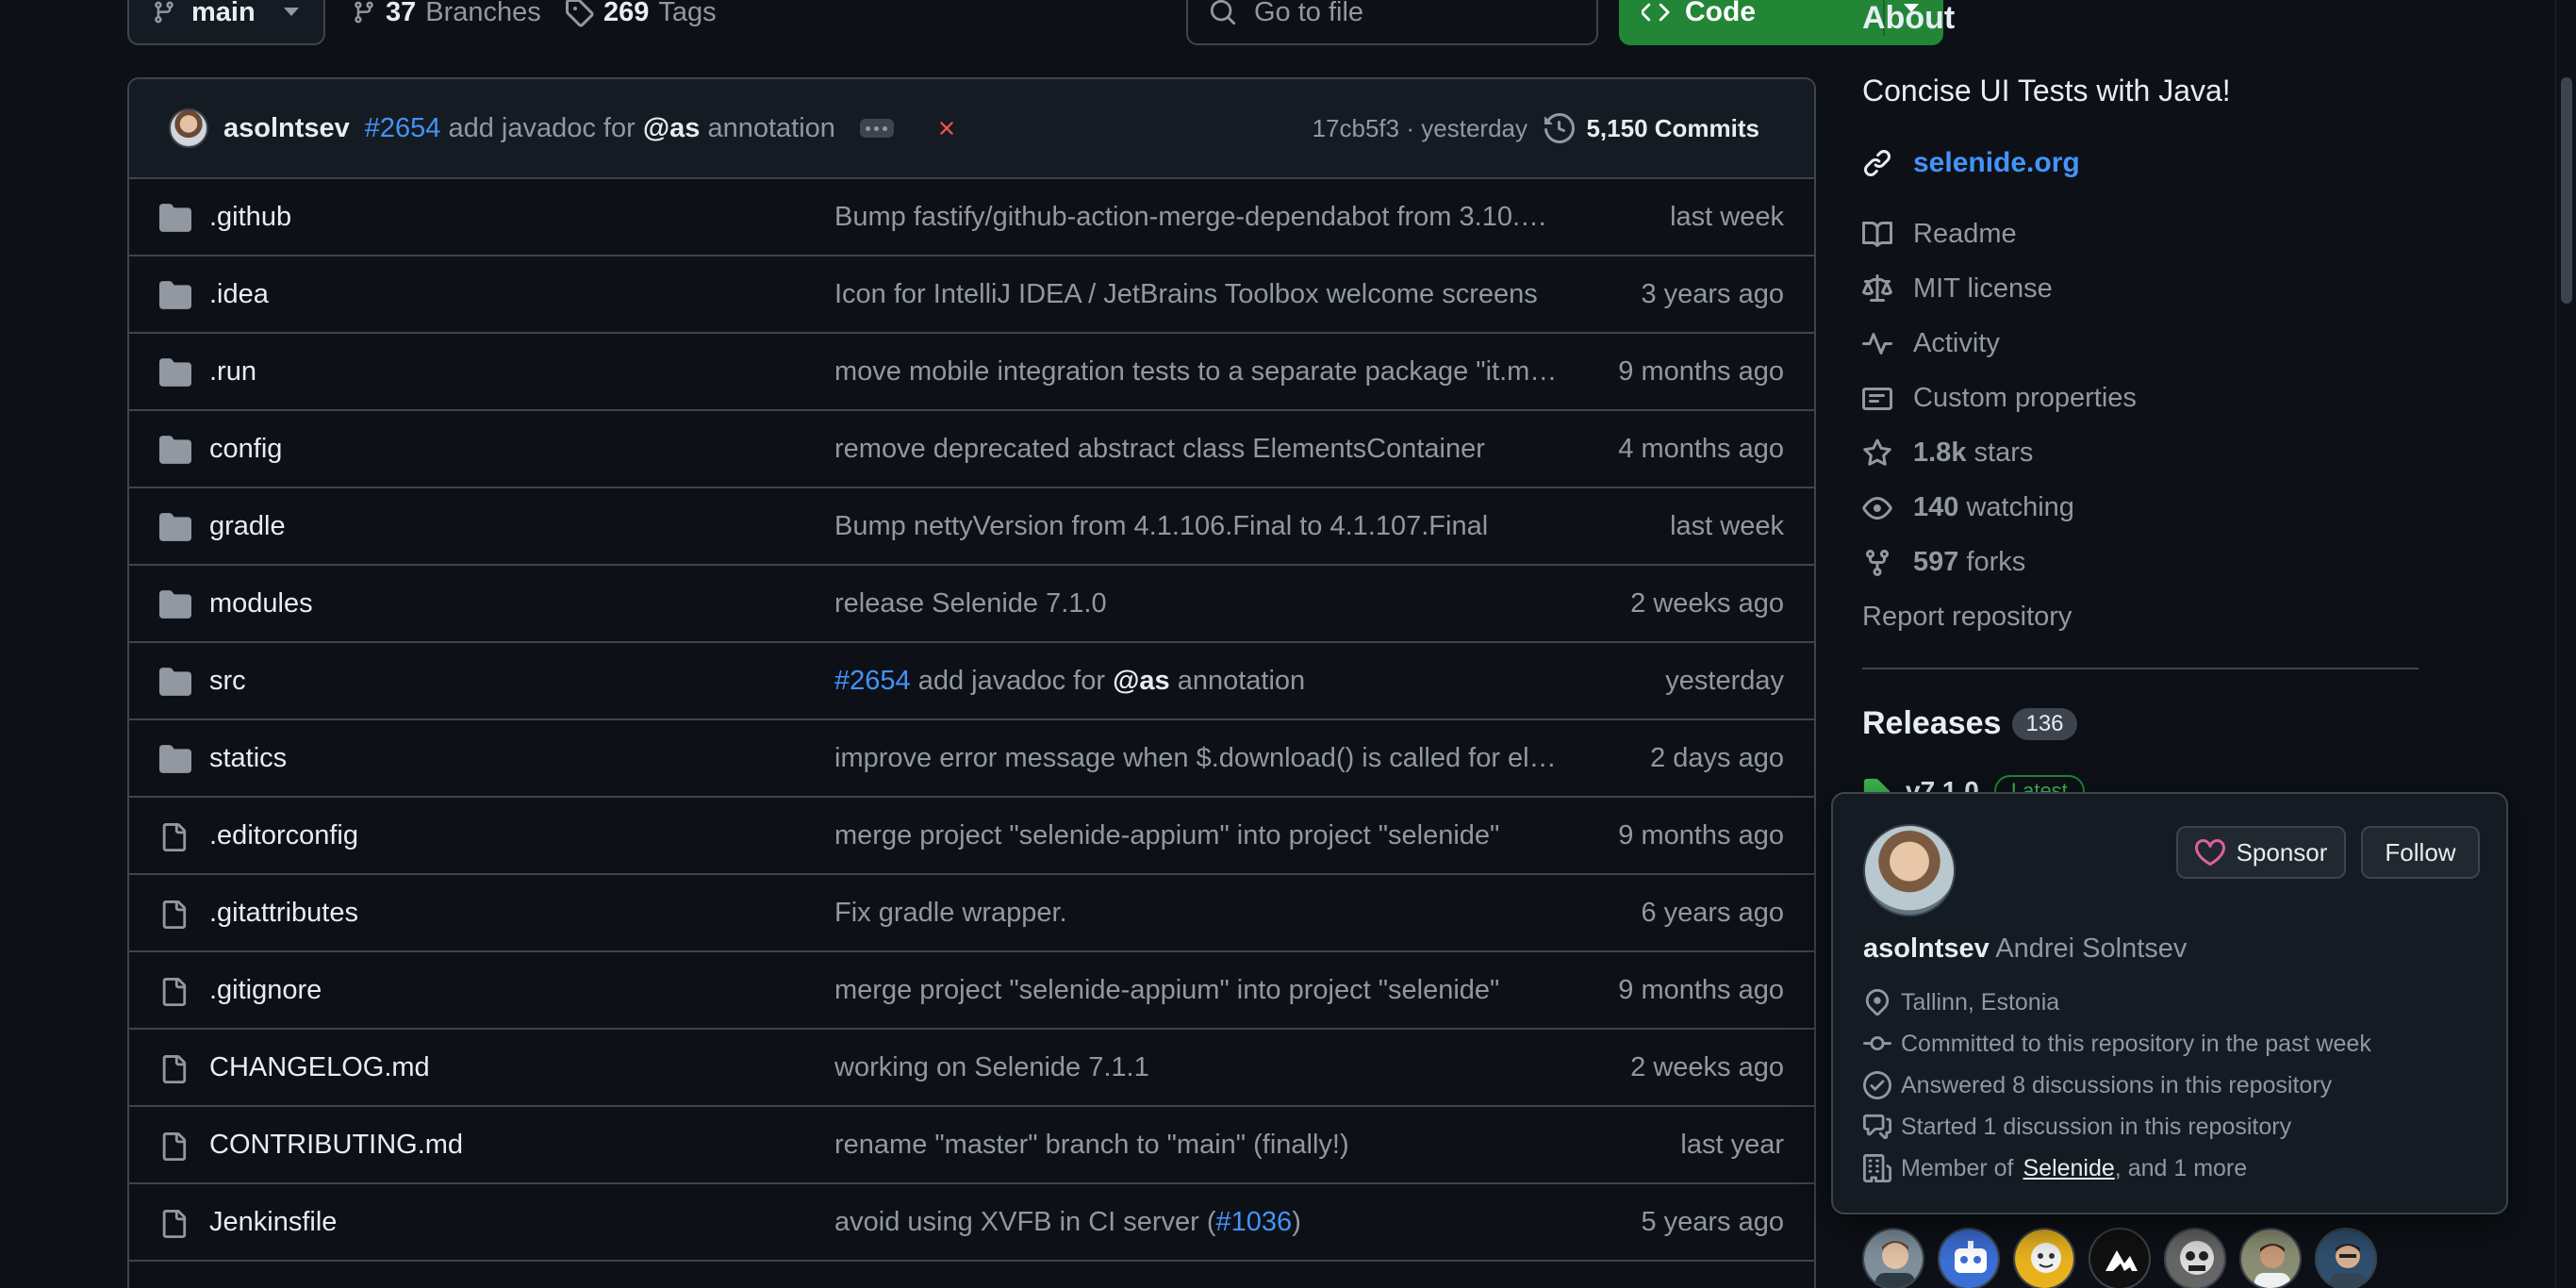 This screenshot has width=2576, height=1288. I want to click on user-full-name: Andrei Solntsev, so click(2091, 948).